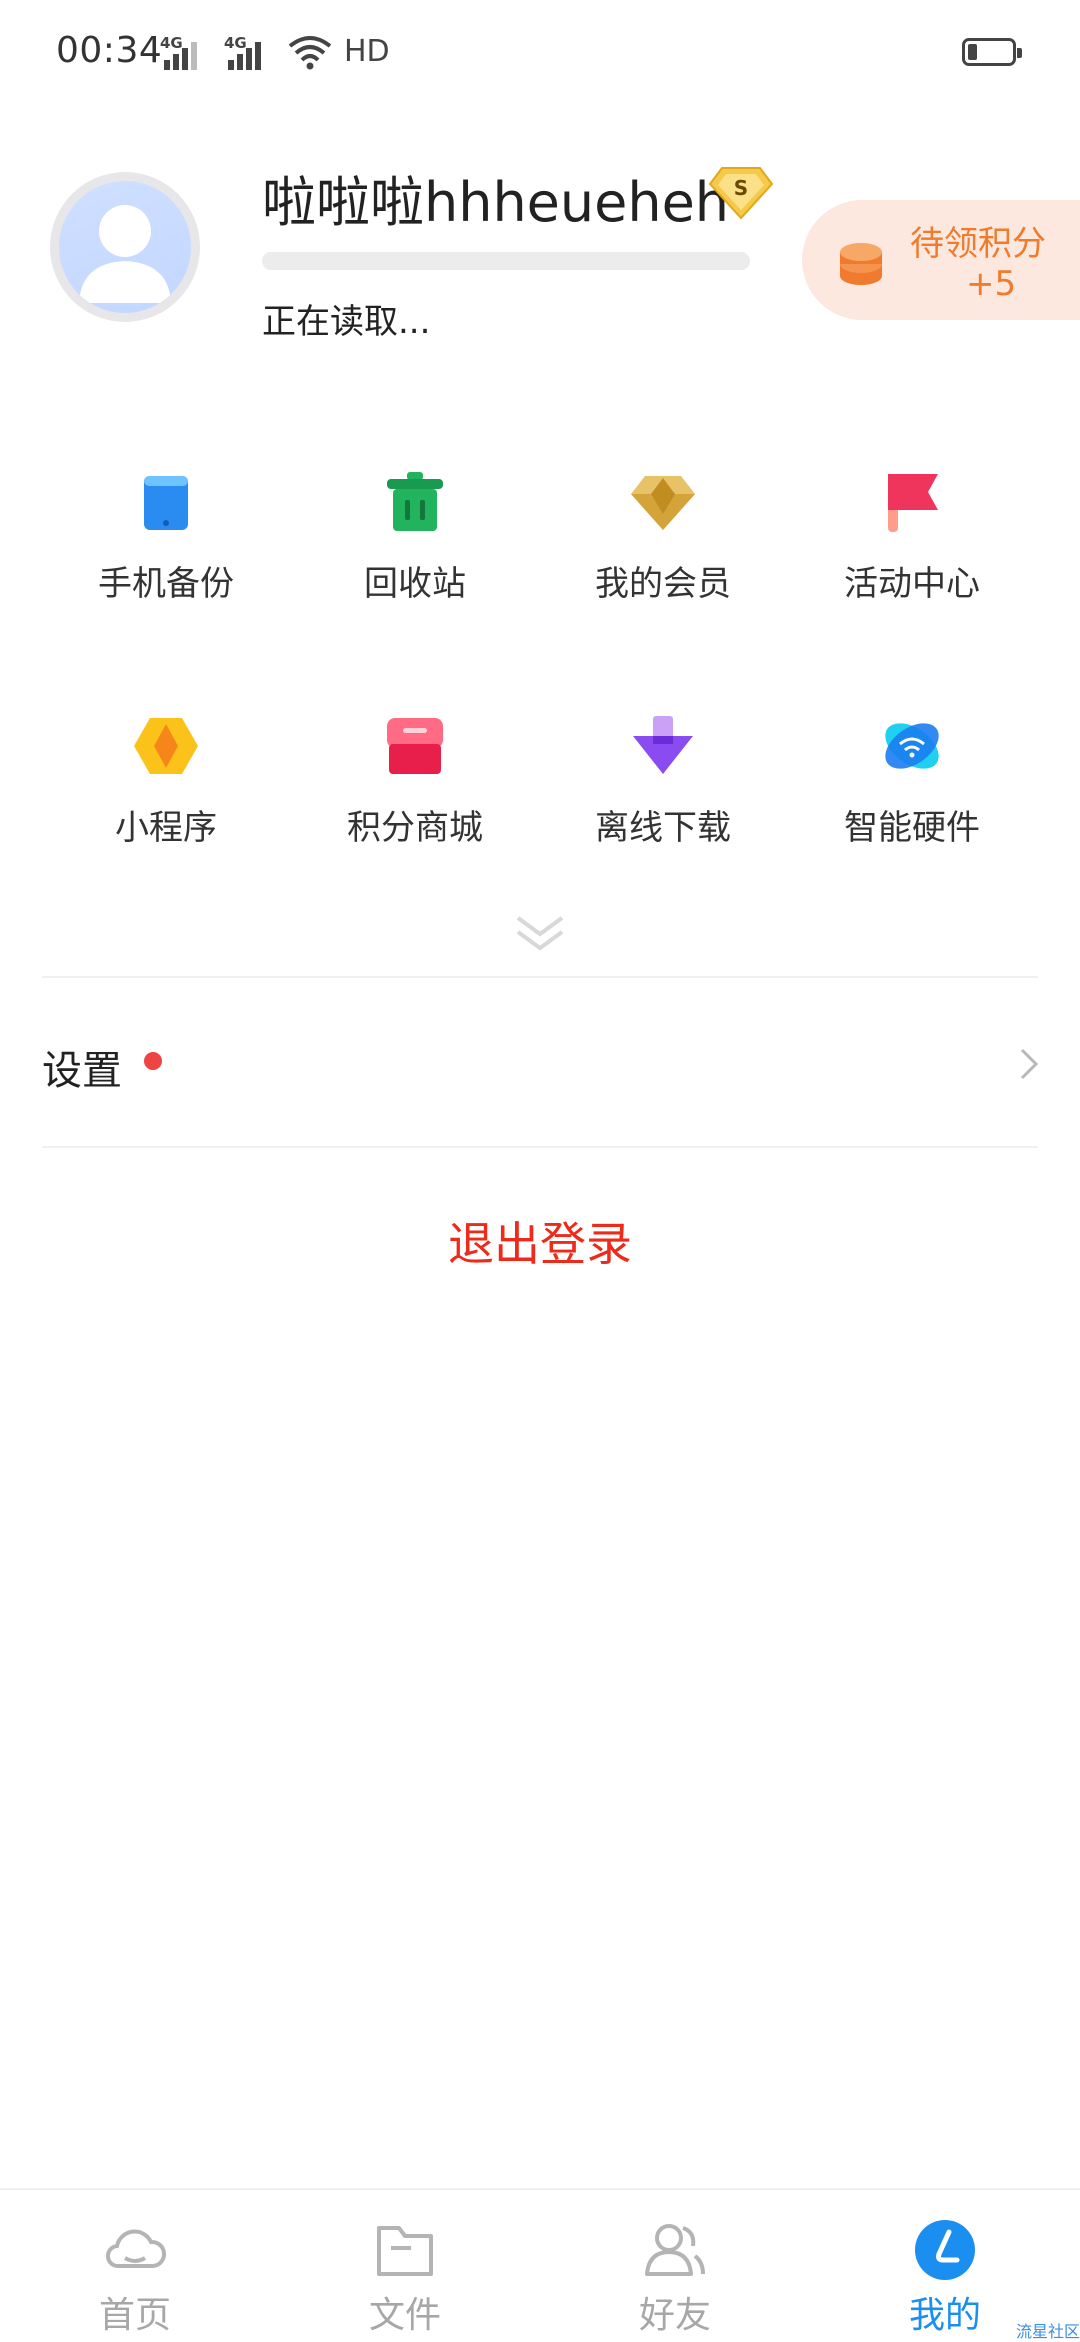 The image size is (1080, 2342). What do you see at coordinates (310, 53) in the screenshot?
I see `wifi-icon` at bounding box center [310, 53].